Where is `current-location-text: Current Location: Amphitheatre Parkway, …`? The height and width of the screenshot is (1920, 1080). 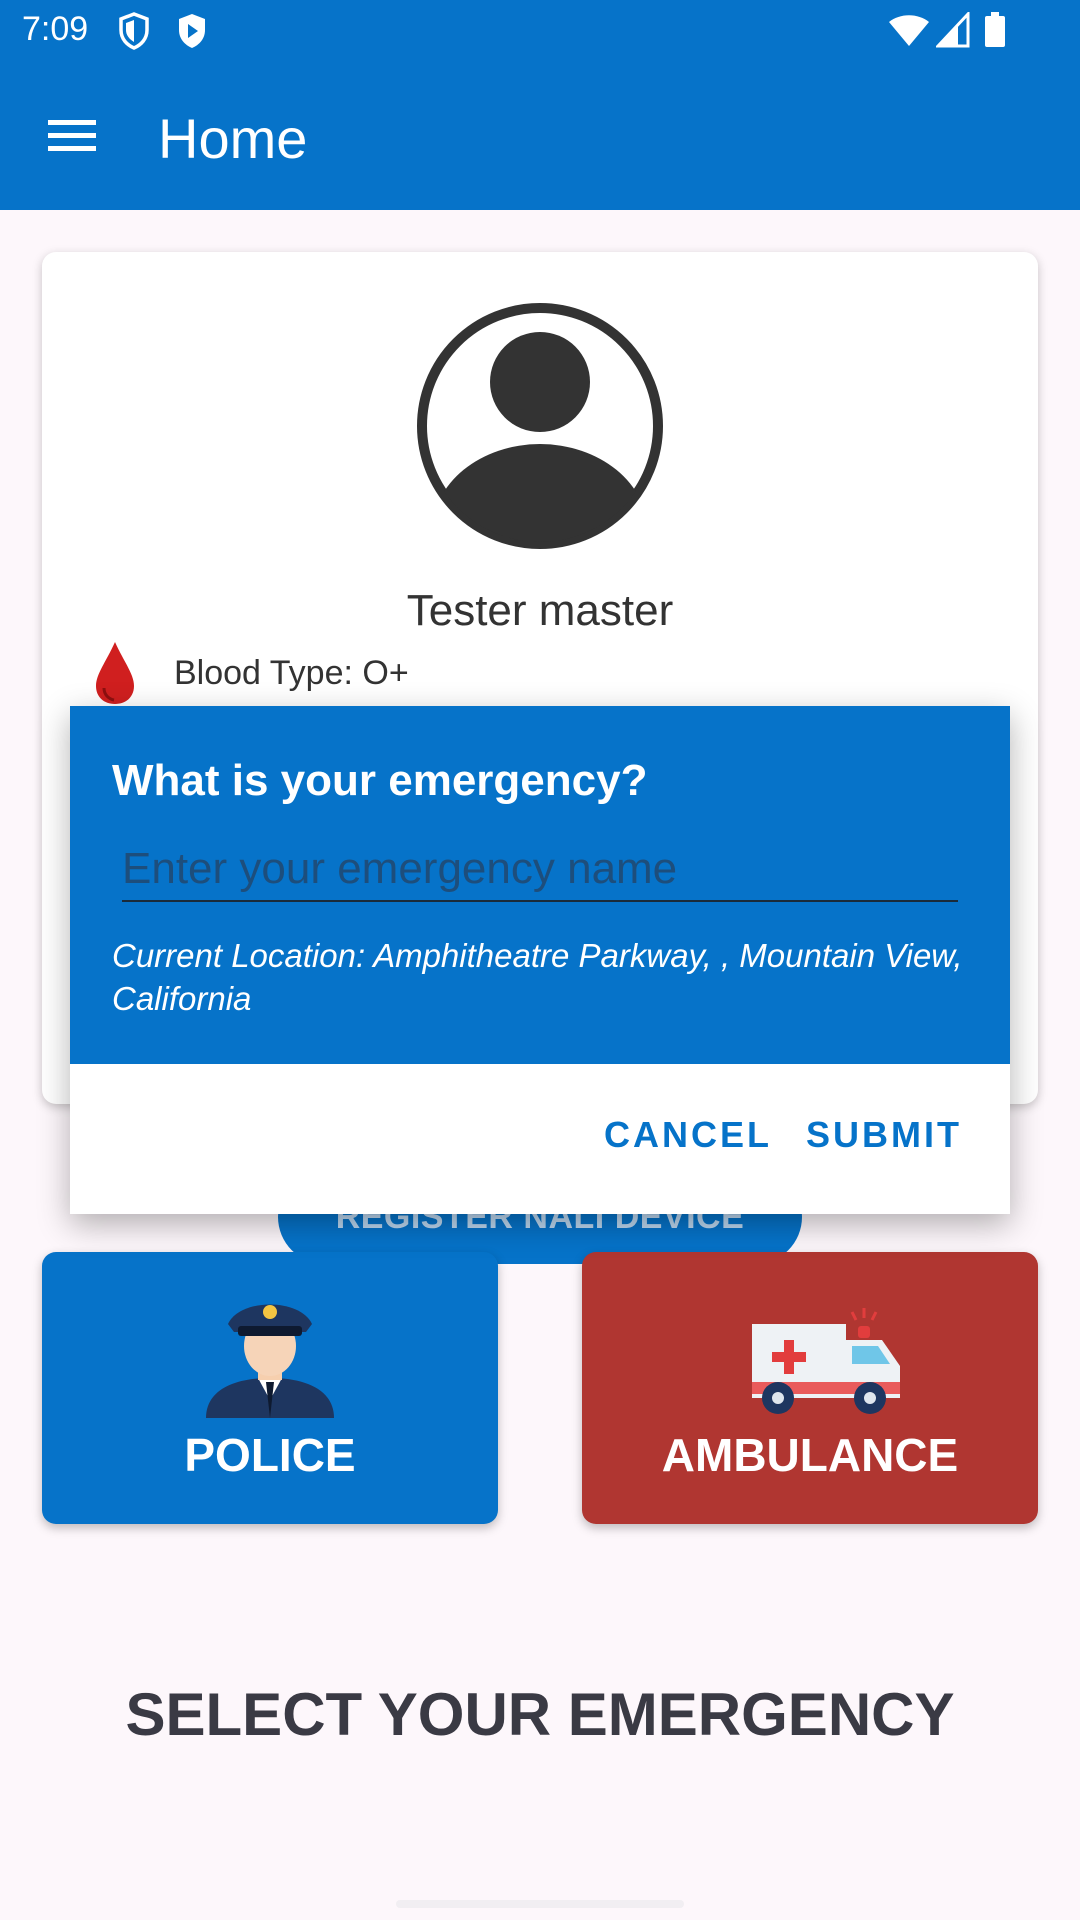 current-location-text: Current Location: Amphitheatre Parkway, … is located at coordinates (537, 977).